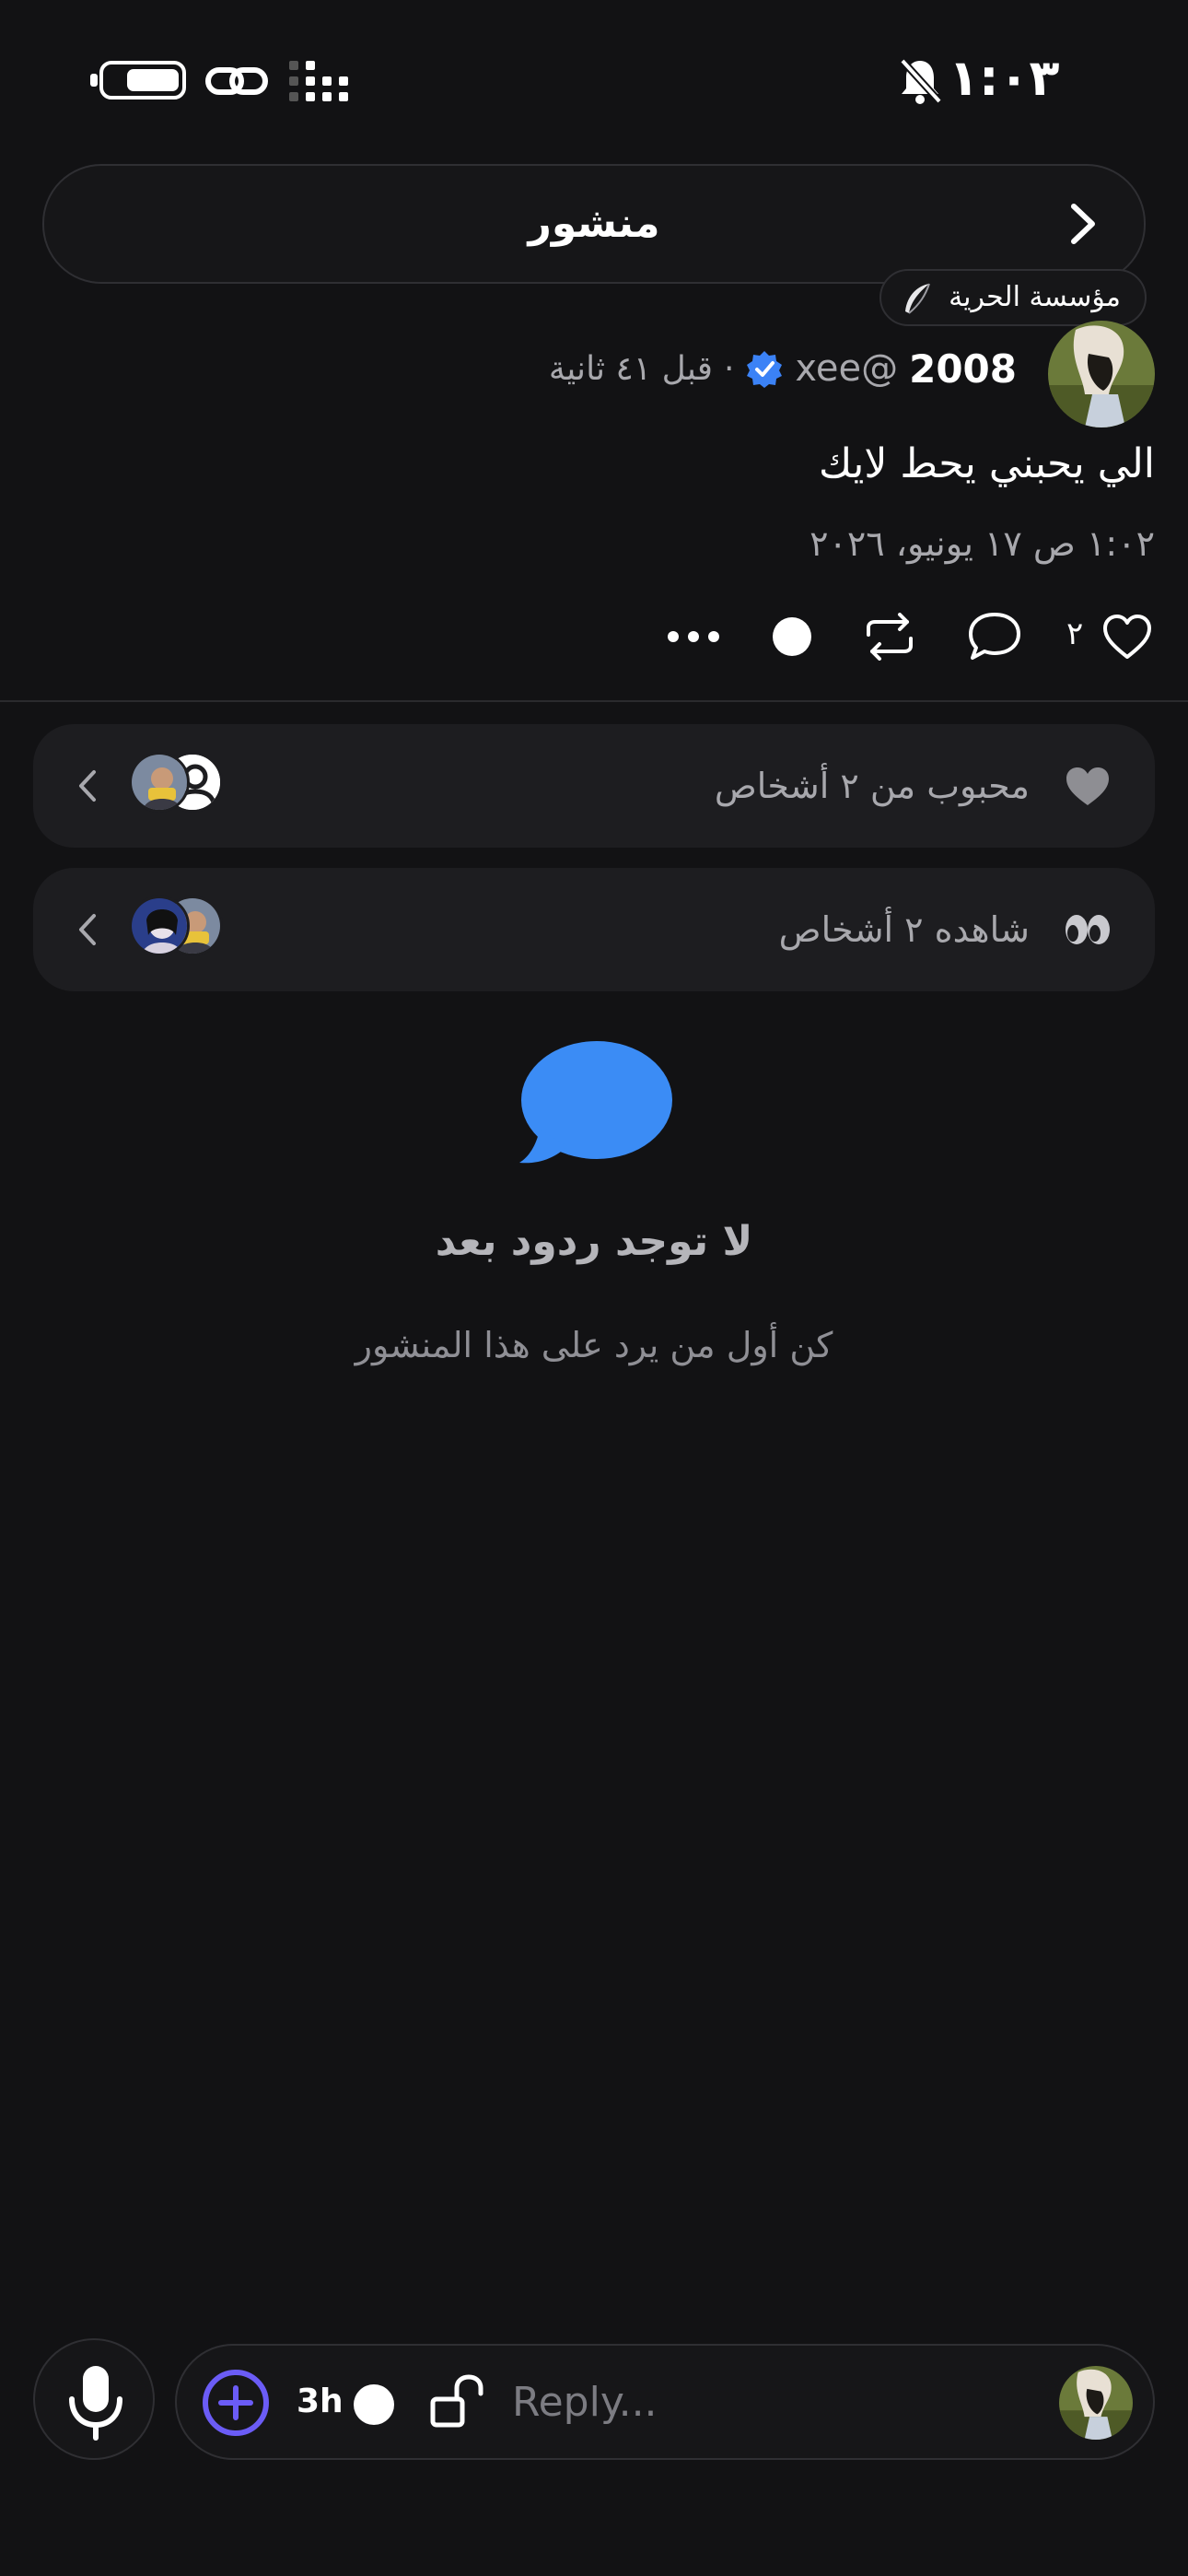 The image size is (1188, 2576). I want to click on empty-state-subtitle: كن أول من يرد على هذا المنشور, so click(594, 1345).